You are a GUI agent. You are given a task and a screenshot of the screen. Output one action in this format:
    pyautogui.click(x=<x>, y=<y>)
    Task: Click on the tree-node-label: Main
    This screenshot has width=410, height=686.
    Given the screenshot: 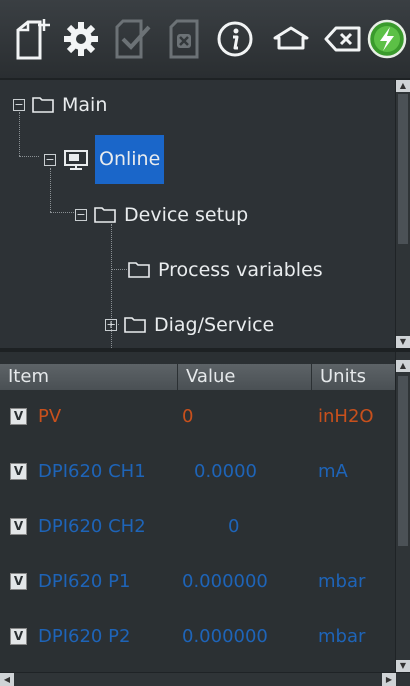 What is the action you would take?
    pyautogui.click(x=85, y=105)
    